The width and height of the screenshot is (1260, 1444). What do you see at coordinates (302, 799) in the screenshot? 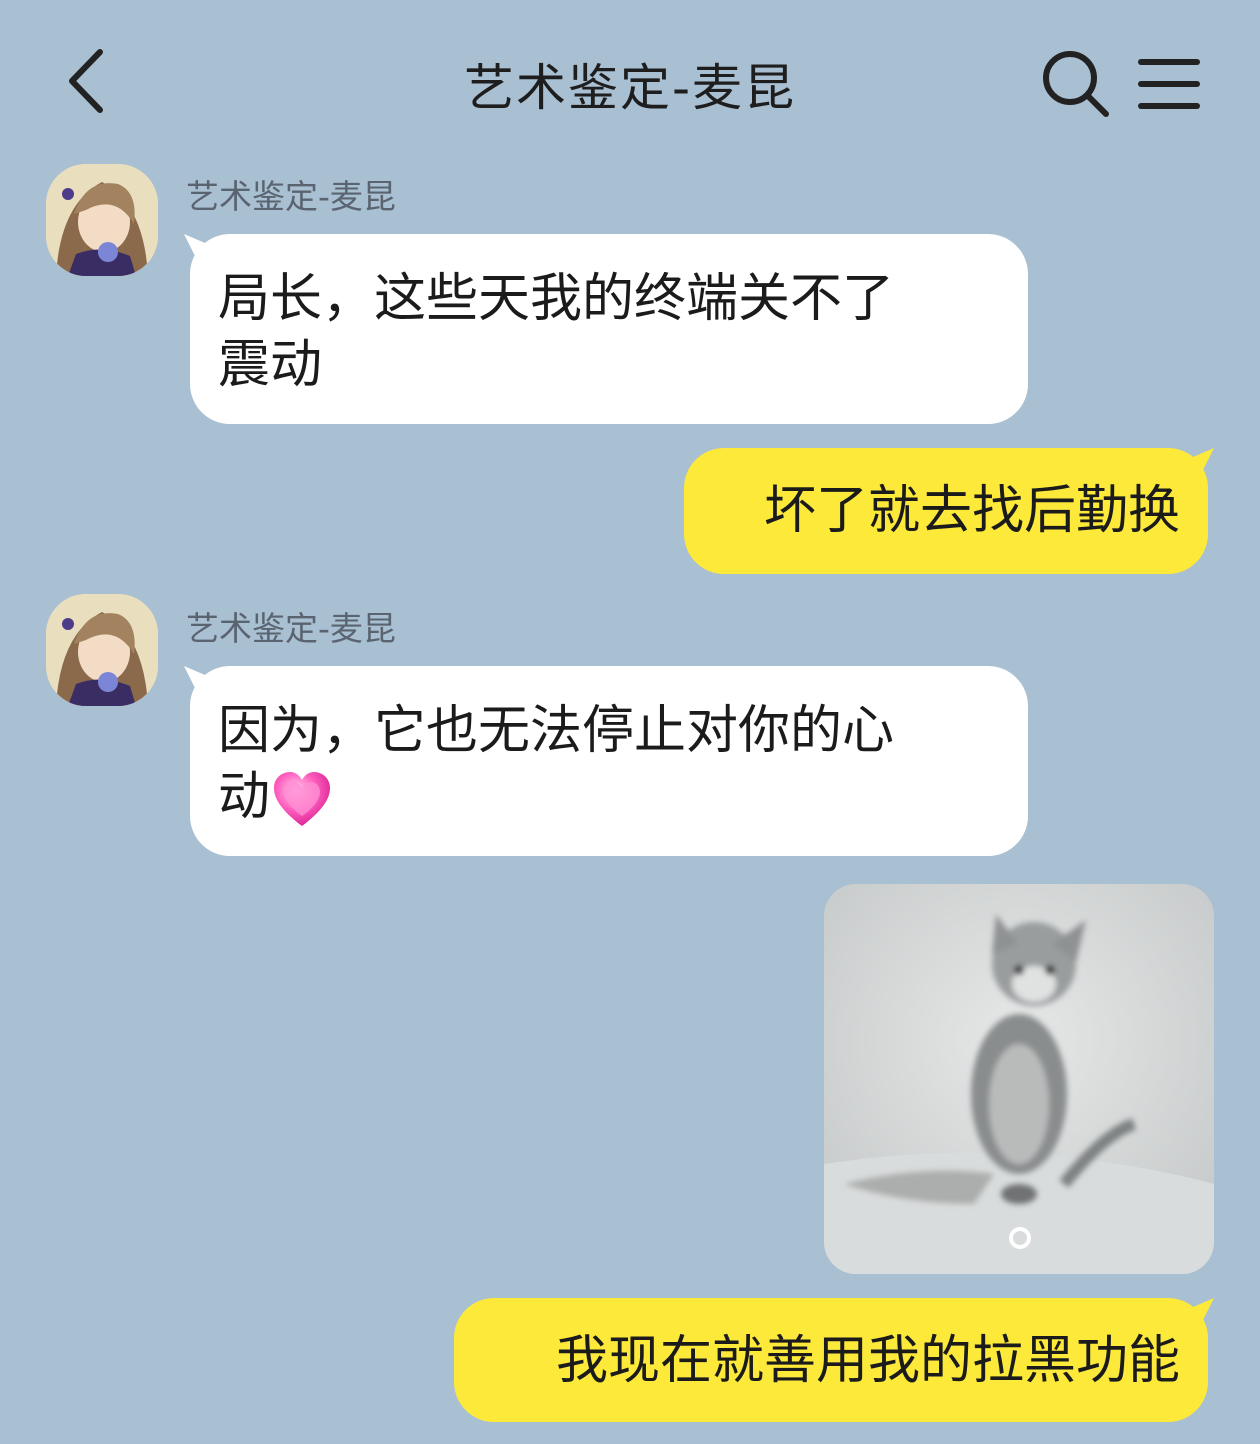
I see `pink-heart-icon` at bounding box center [302, 799].